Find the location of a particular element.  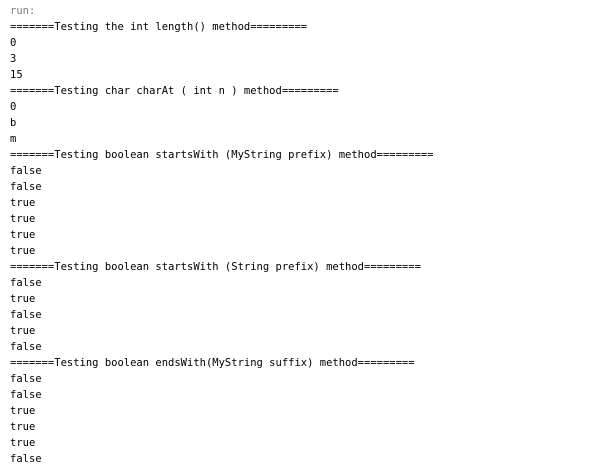

output-line: 15 is located at coordinates (16, 75).